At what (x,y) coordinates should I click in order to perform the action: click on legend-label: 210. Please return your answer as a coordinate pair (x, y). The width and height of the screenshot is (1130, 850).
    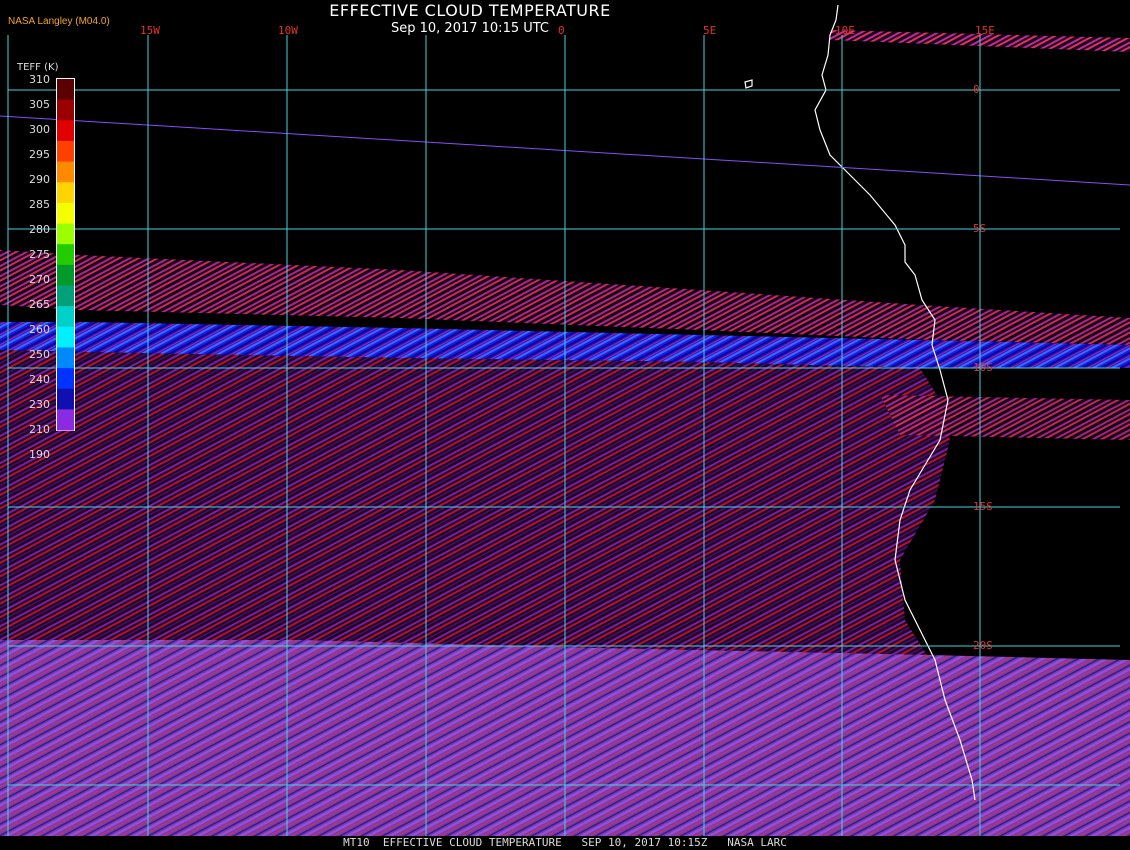
    Looking at the image, I should click on (39, 429).